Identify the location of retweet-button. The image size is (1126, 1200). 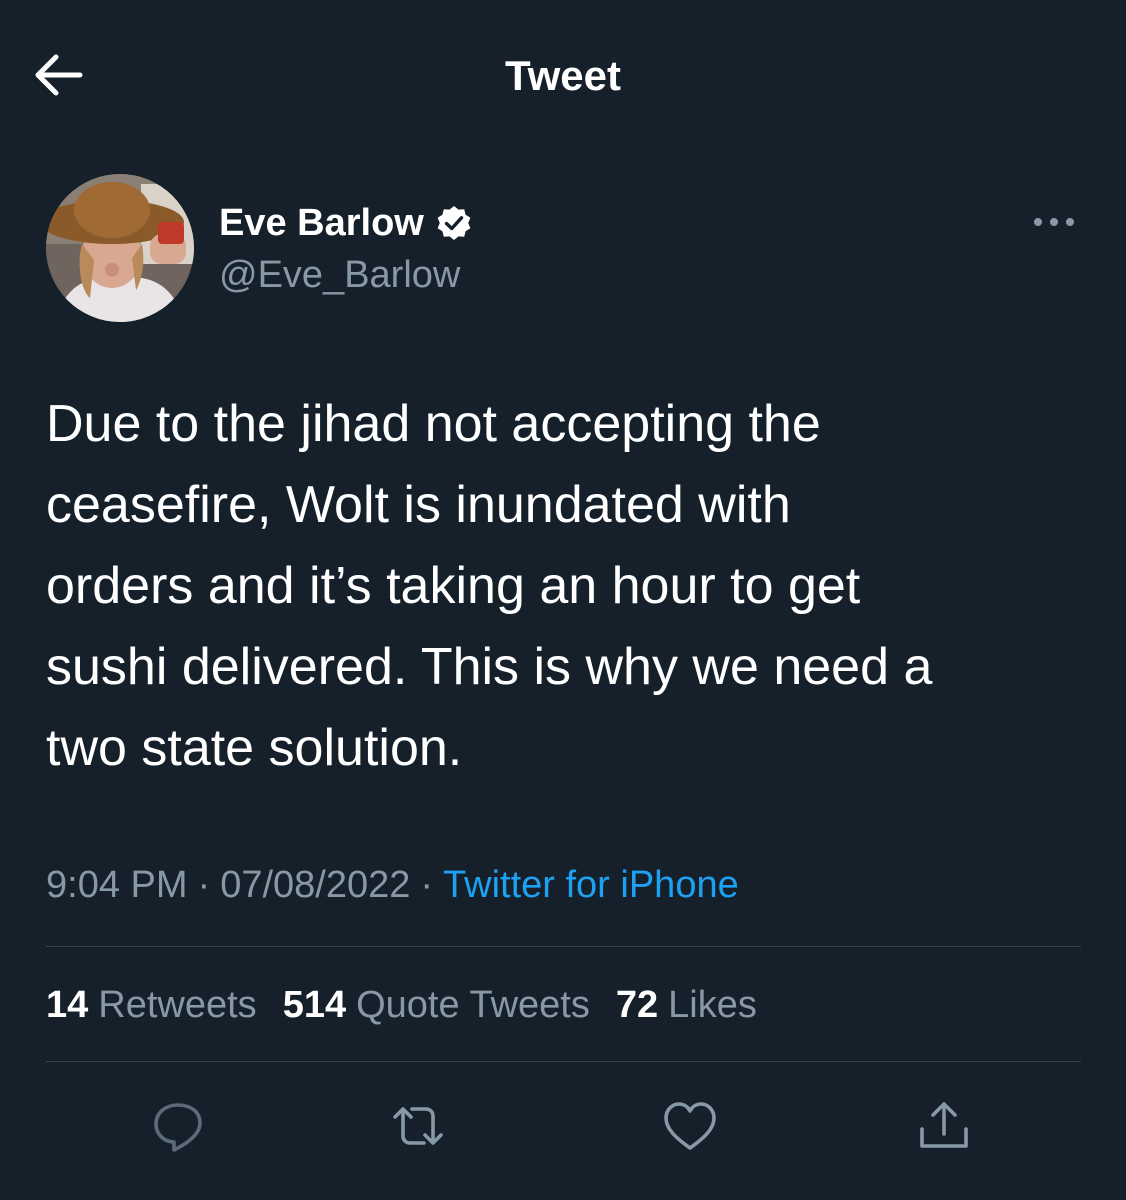
(418, 1126).